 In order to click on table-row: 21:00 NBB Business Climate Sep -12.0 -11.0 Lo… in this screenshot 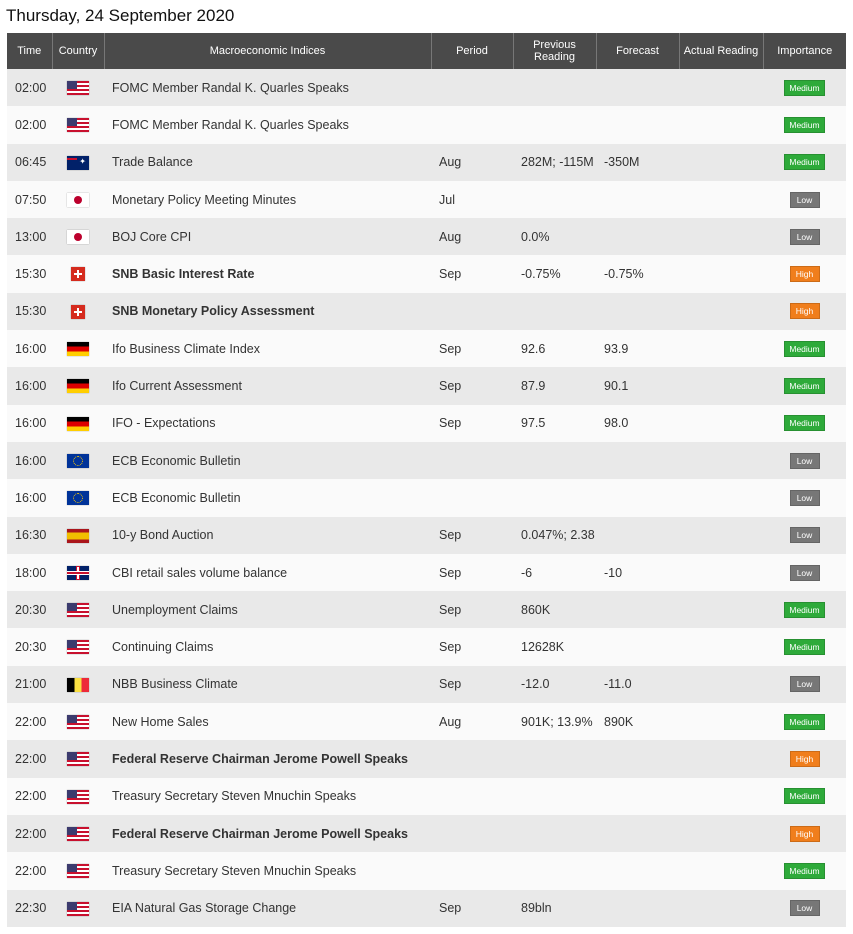, I will do `click(426, 684)`.